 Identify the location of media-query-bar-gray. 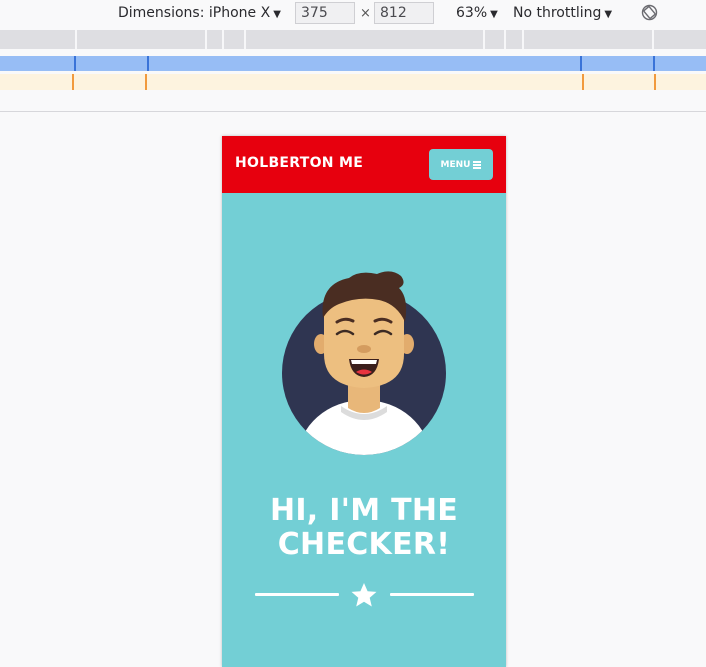
(353, 39).